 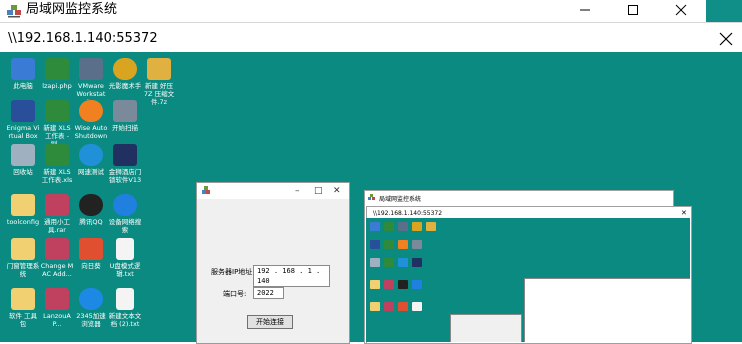 I want to click on speed-test-icon, so click(x=91, y=155).